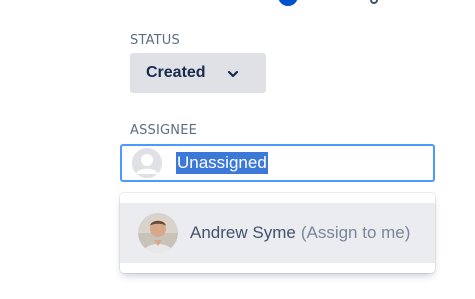 The image size is (475, 299). I want to click on status-label: STATUS, so click(155, 40).